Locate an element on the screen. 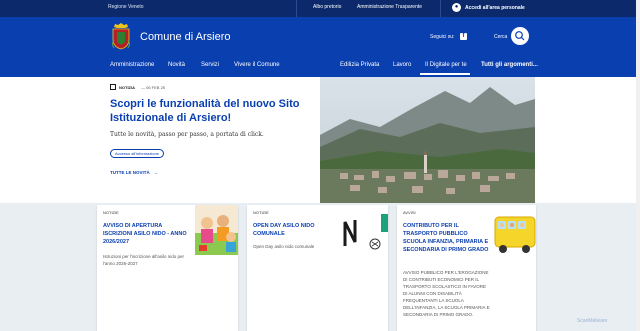  search-button is located at coordinates (520, 36).